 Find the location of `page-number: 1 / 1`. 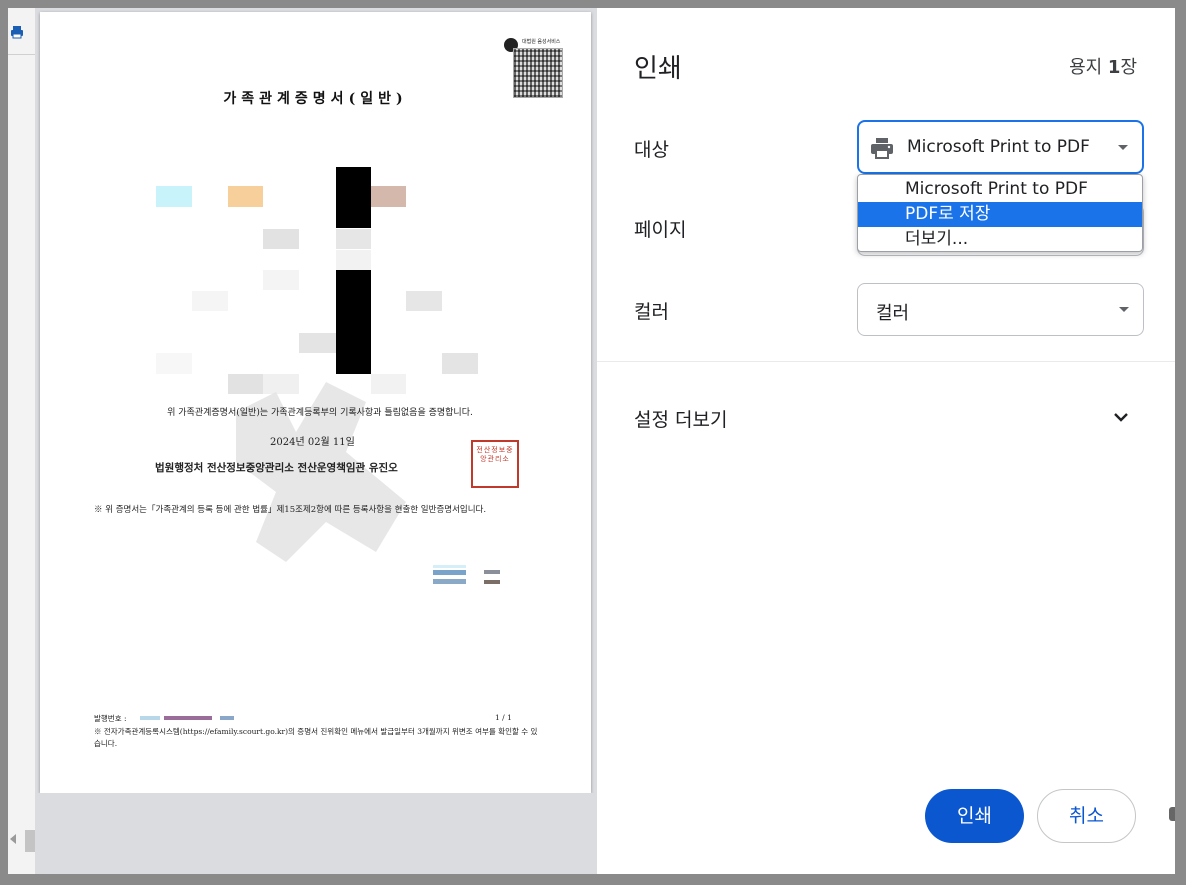

page-number: 1 / 1 is located at coordinates (503, 717).